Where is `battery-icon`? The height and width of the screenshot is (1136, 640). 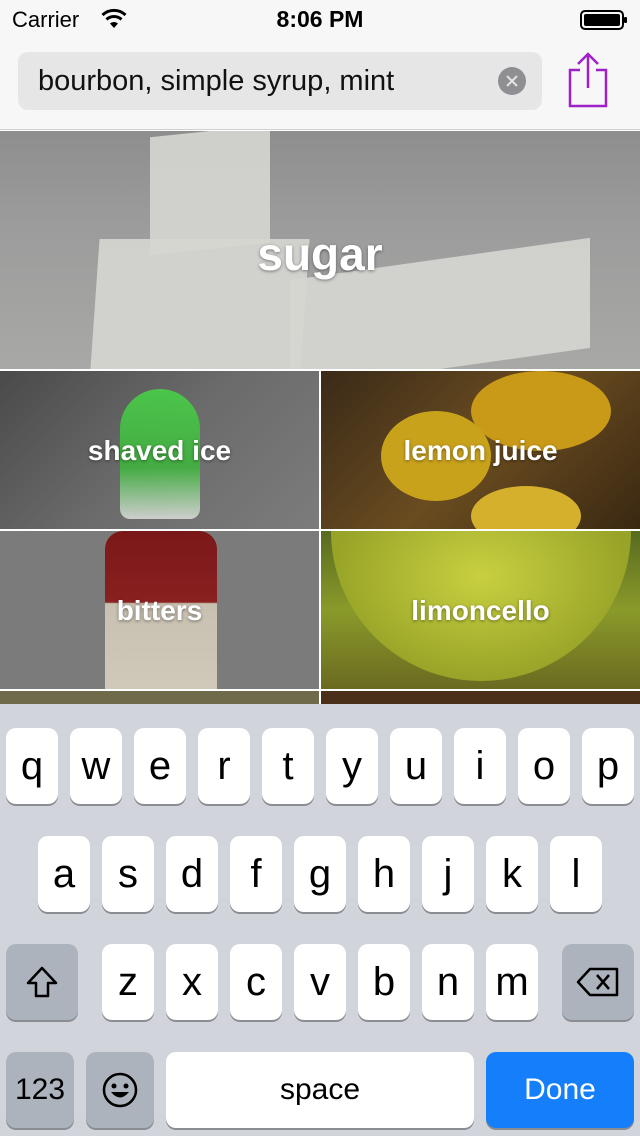
battery-icon is located at coordinates (603, 20).